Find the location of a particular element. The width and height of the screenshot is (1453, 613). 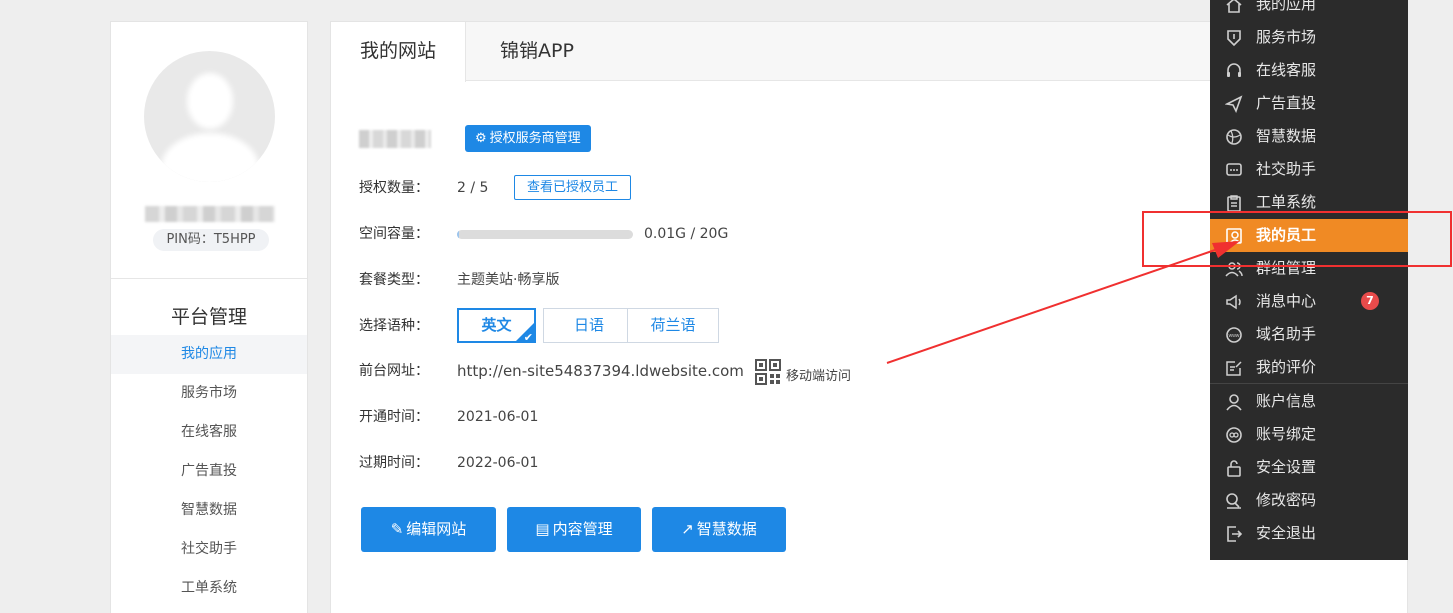

expire-date-value: 2022-06-01 is located at coordinates (498, 463).